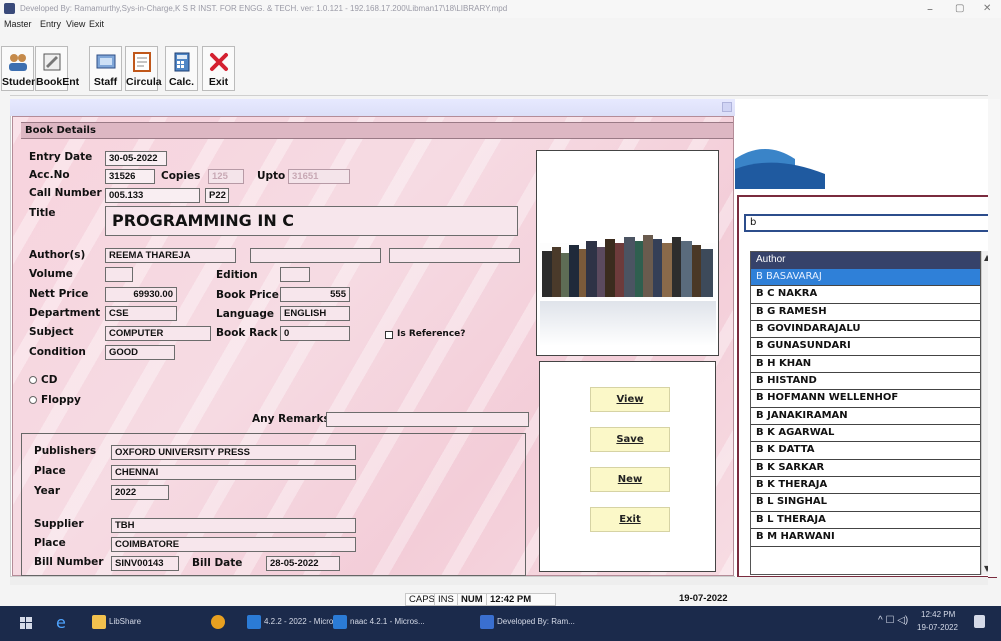 This screenshot has width=1001, height=641. What do you see at coordinates (26, 623) in the screenshot?
I see `windows-start-icon` at bounding box center [26, 623].